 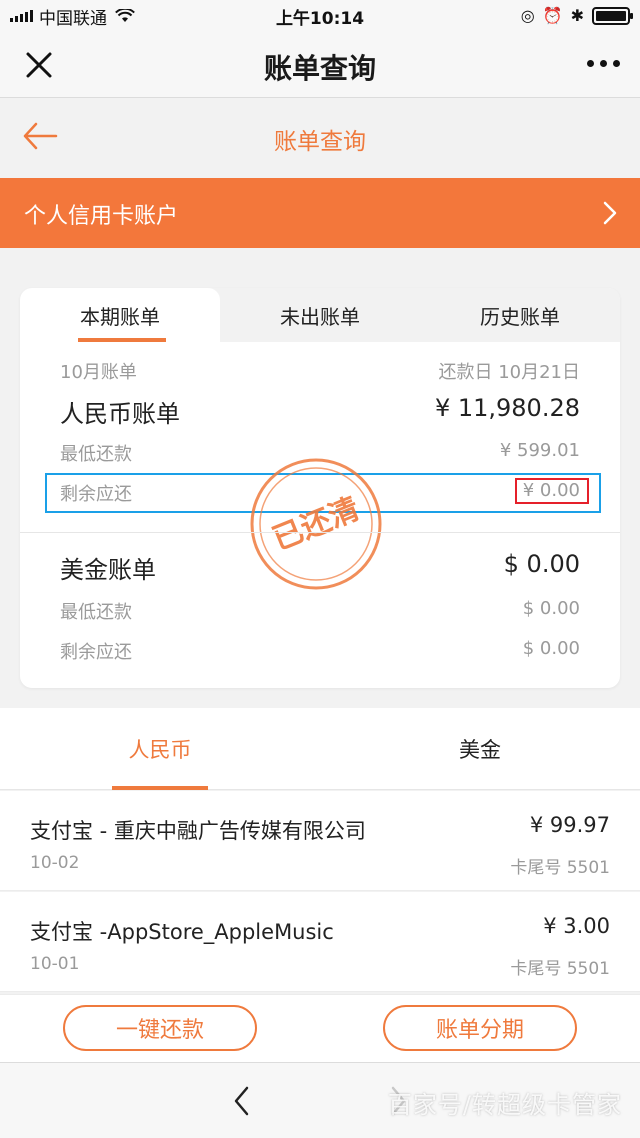 What do you see at coordinates (612, 15) in the screenshot?
I see `battery-icon` at bounding box center [612, 15].